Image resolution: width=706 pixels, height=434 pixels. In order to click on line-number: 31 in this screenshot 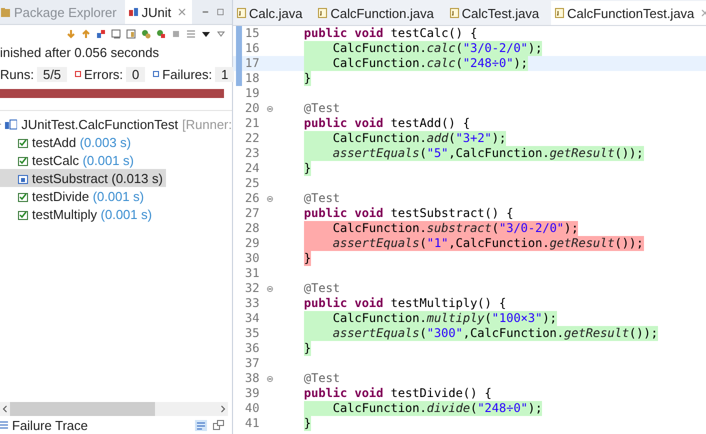, I will do `click(252, 273)`.